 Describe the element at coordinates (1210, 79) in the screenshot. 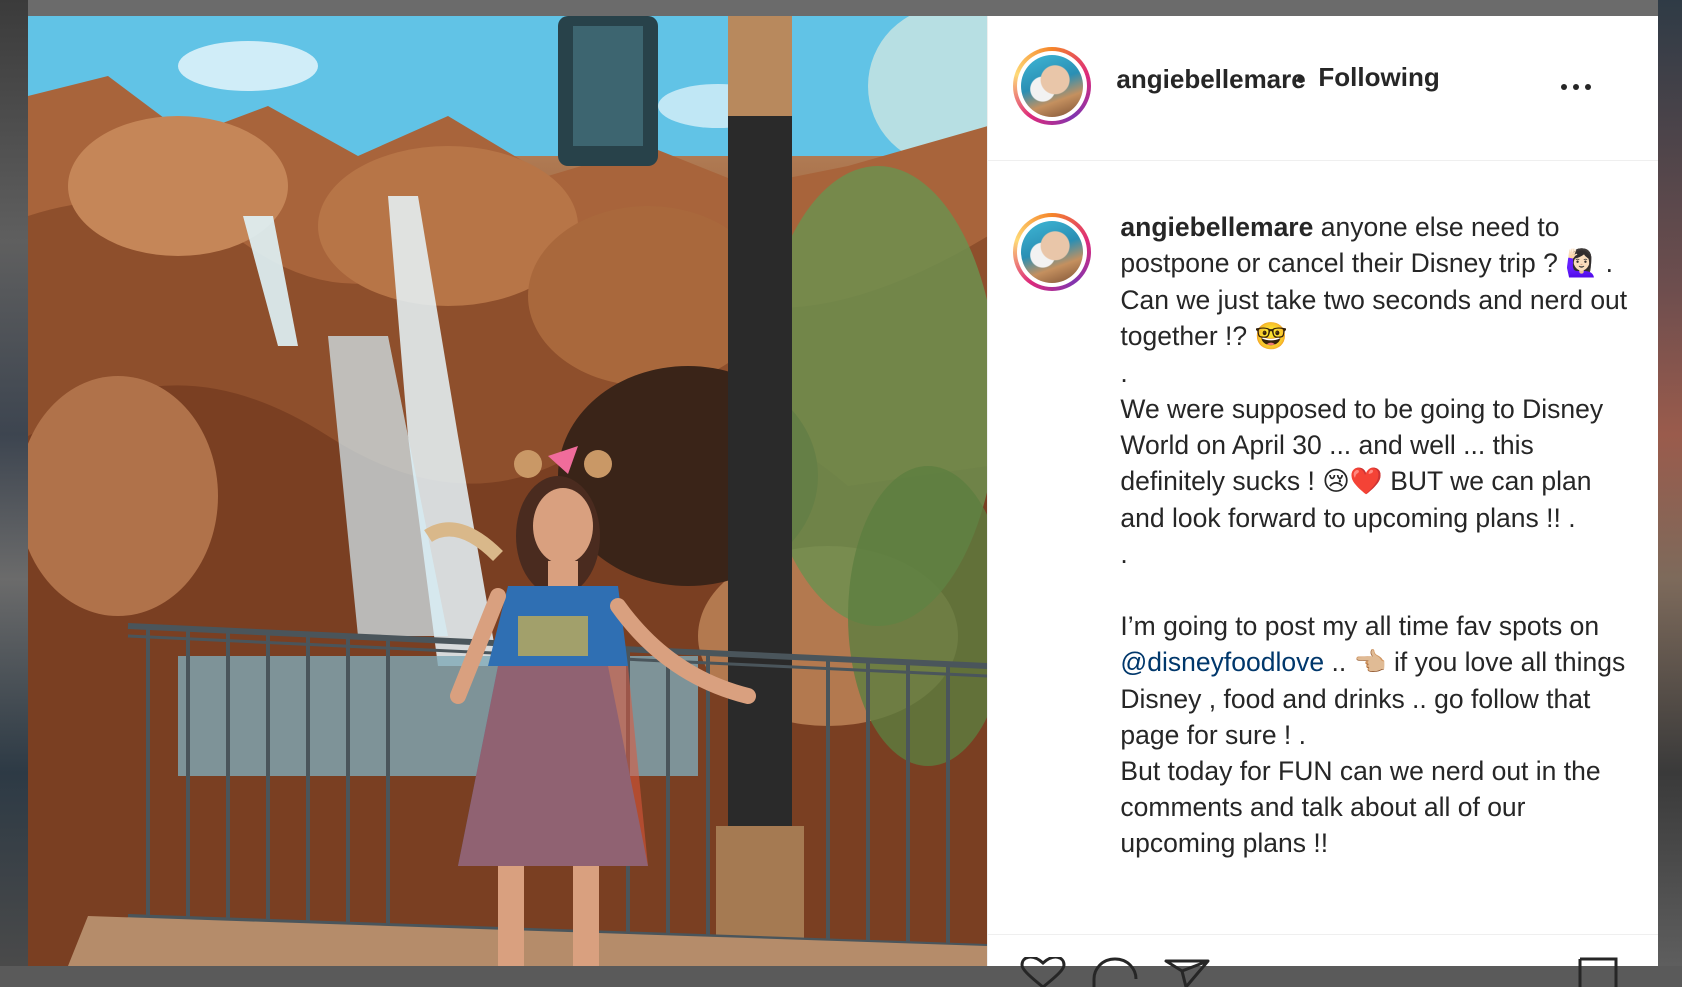

I see `header-username: angiebellemare` at that location.